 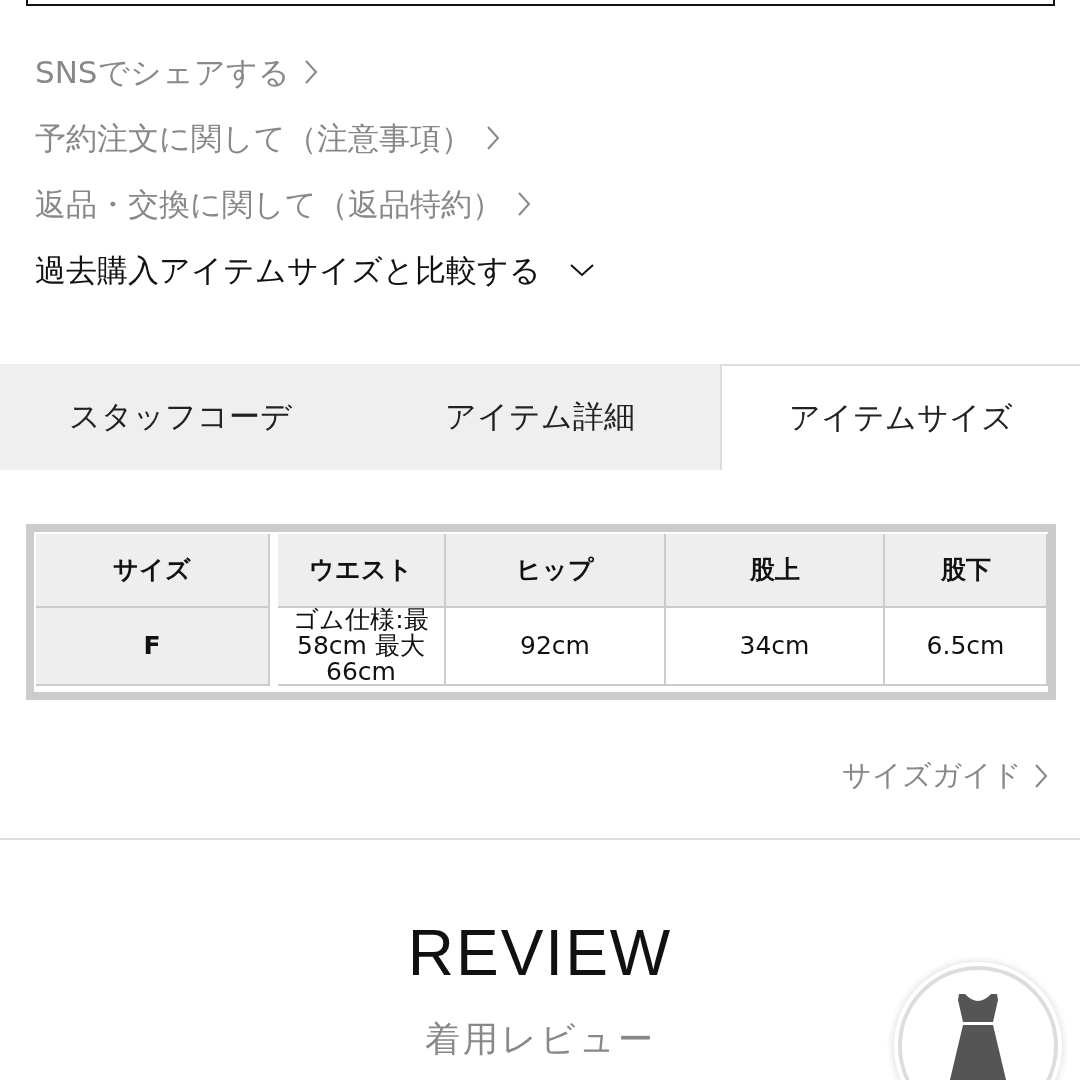 What do you see at coordinates (540, 953) in the screenshot?
I see `section-title: REVIEW` at bounding box center [540, 953].